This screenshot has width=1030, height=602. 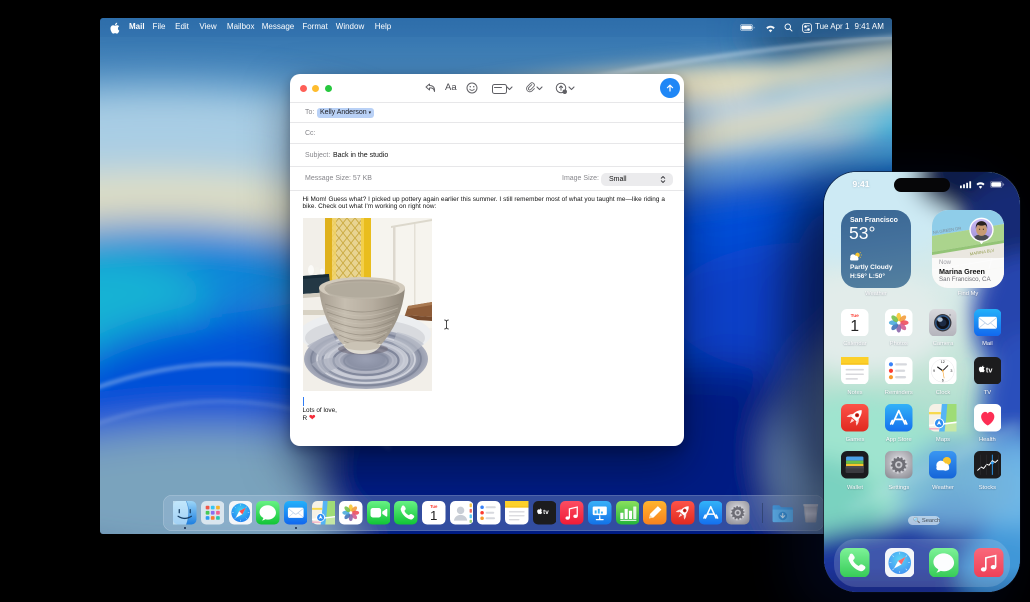 What do you see at coordinates (934, 371) in the screenshot?
I see `svg-text: 9` at bounding box center [934, 371].